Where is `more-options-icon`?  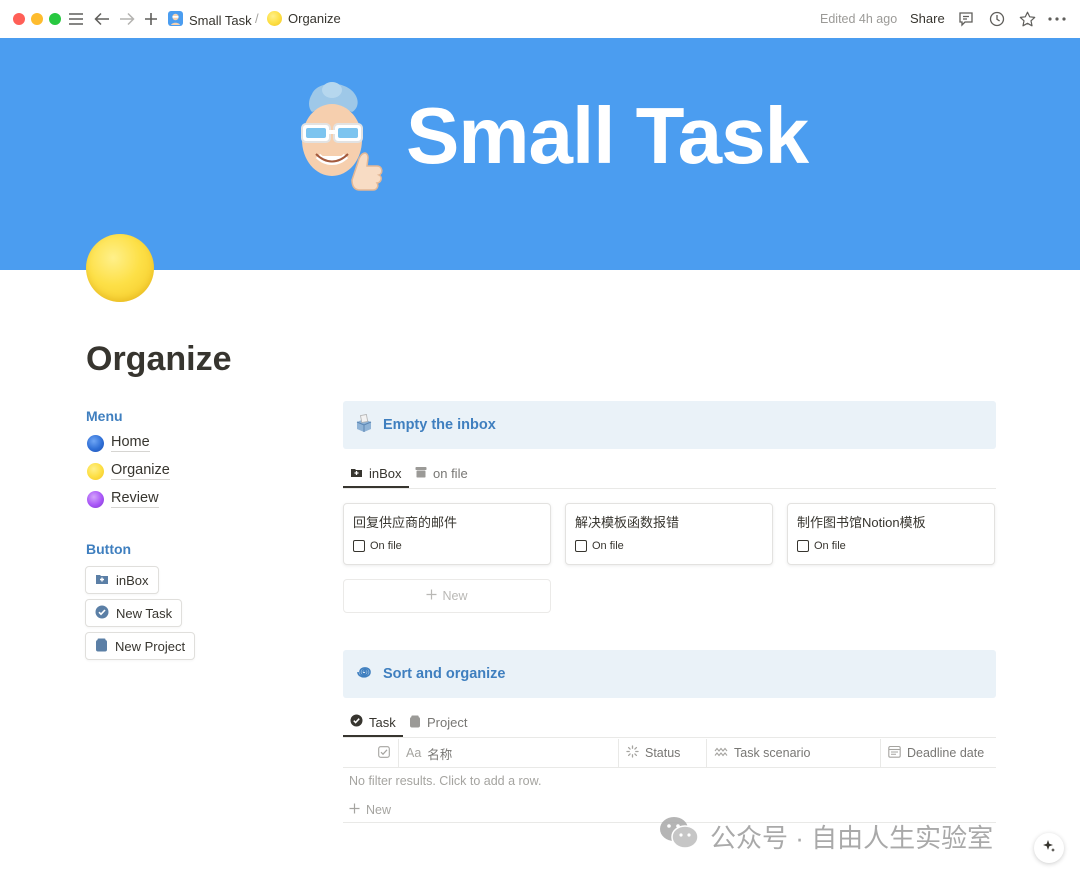
more-options-icon is located at coordinates (1057, 19).